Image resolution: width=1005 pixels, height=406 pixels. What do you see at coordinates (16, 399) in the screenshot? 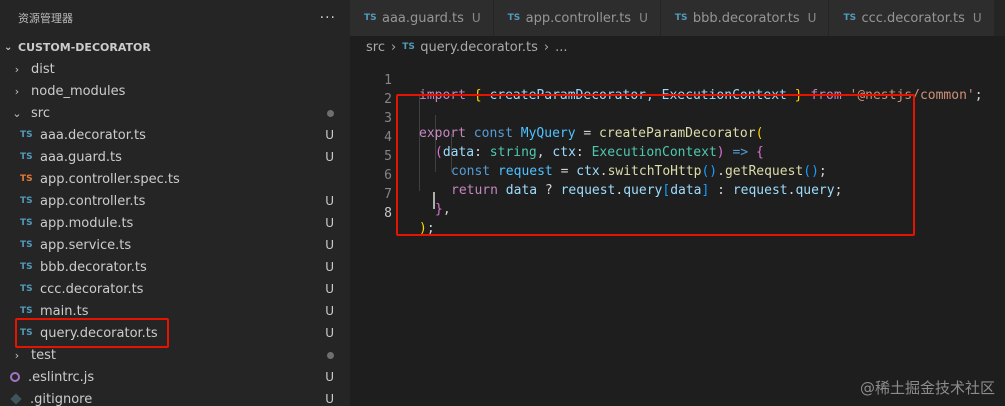
I see `git-icon` at bounding box center [16, 399].